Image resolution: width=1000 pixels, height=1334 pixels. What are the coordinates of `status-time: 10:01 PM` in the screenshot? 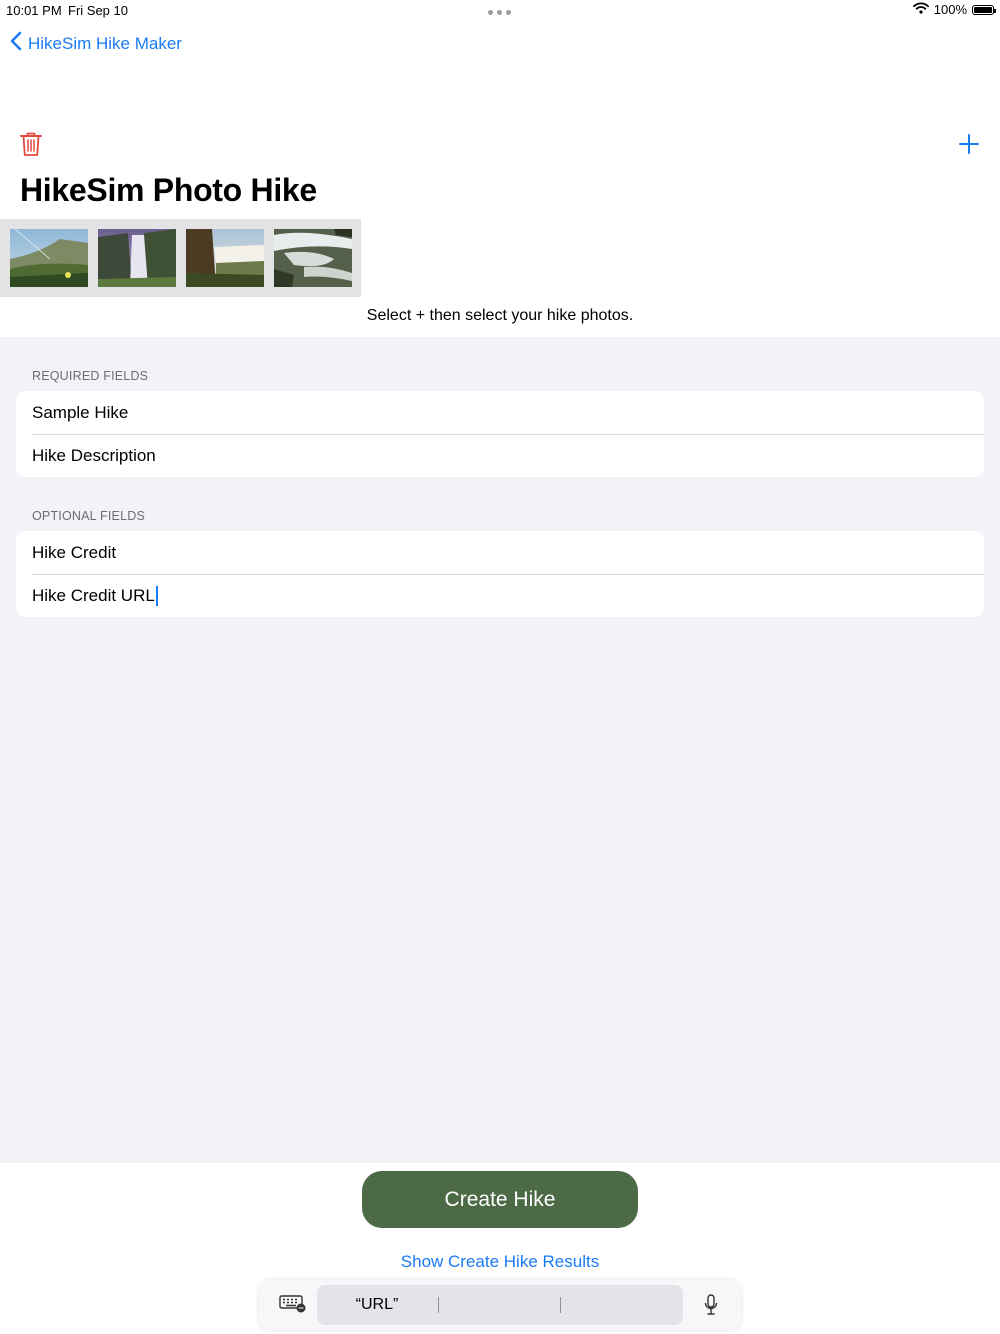 It's located at (34, 10).